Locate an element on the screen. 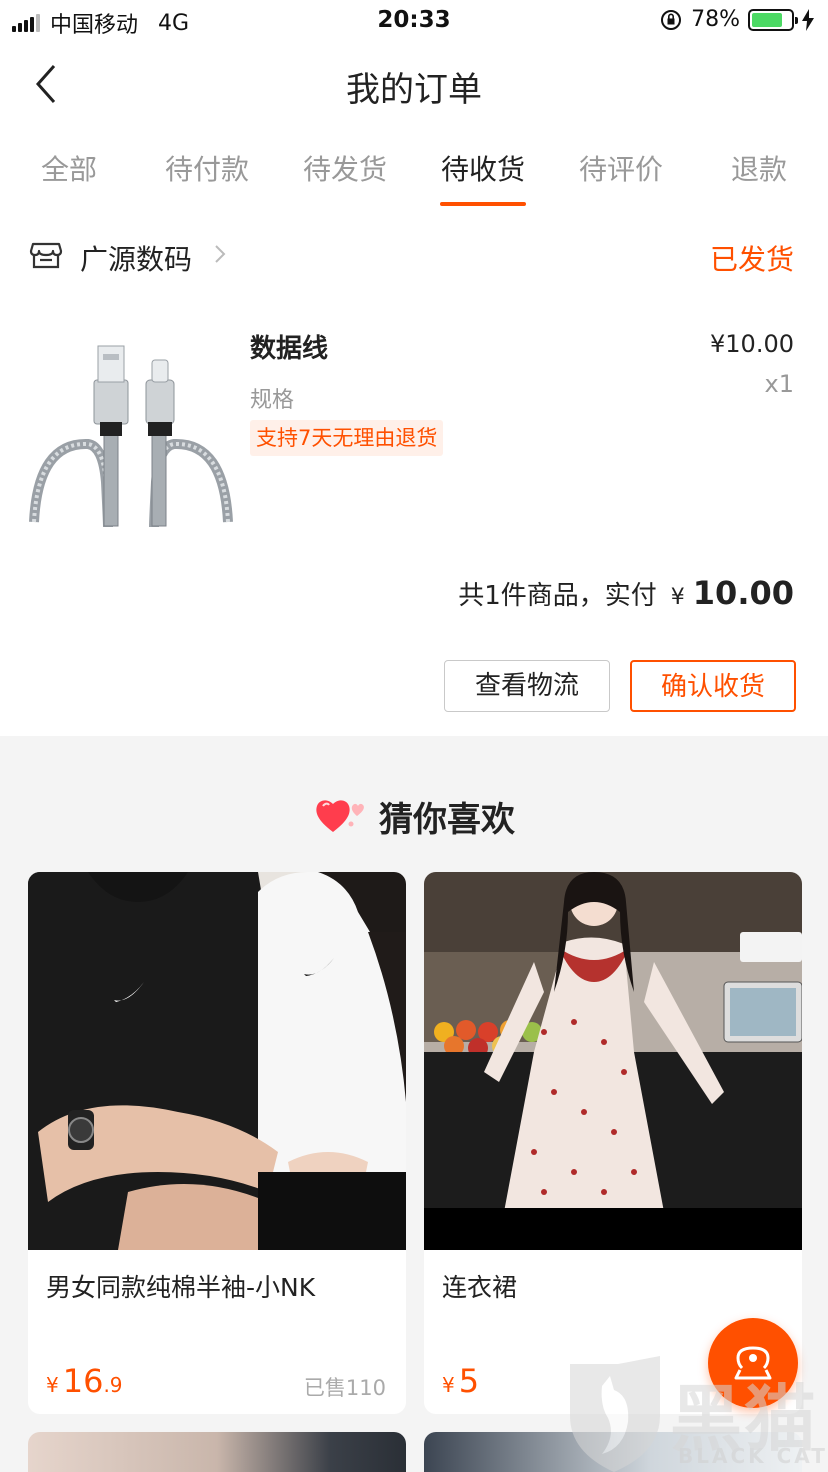 Image resolution: width=828 pixels, height=1472 pixels. chevron-right-icon is located at coordinates (220, 254).